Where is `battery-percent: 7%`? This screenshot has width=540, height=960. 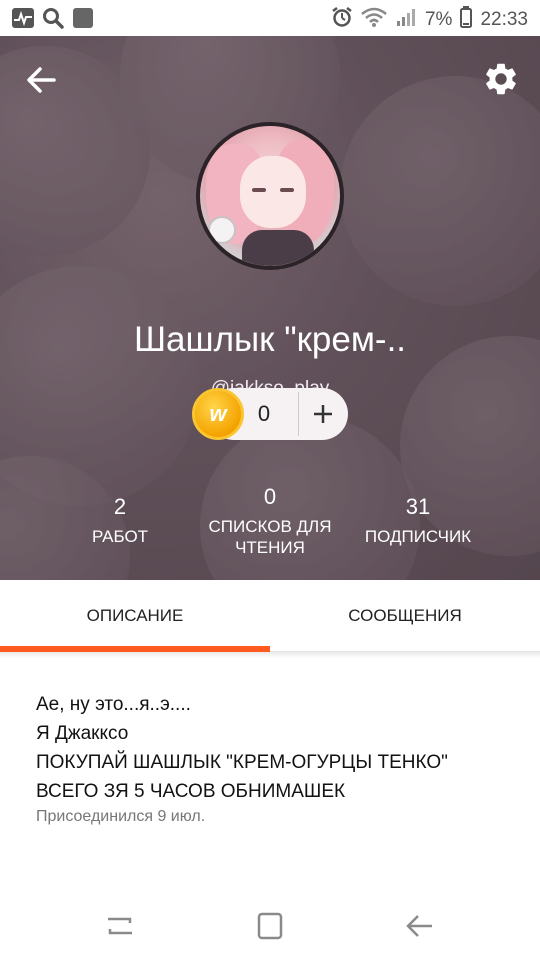
battery-percent: 7% is located at coordinates (438, 19).